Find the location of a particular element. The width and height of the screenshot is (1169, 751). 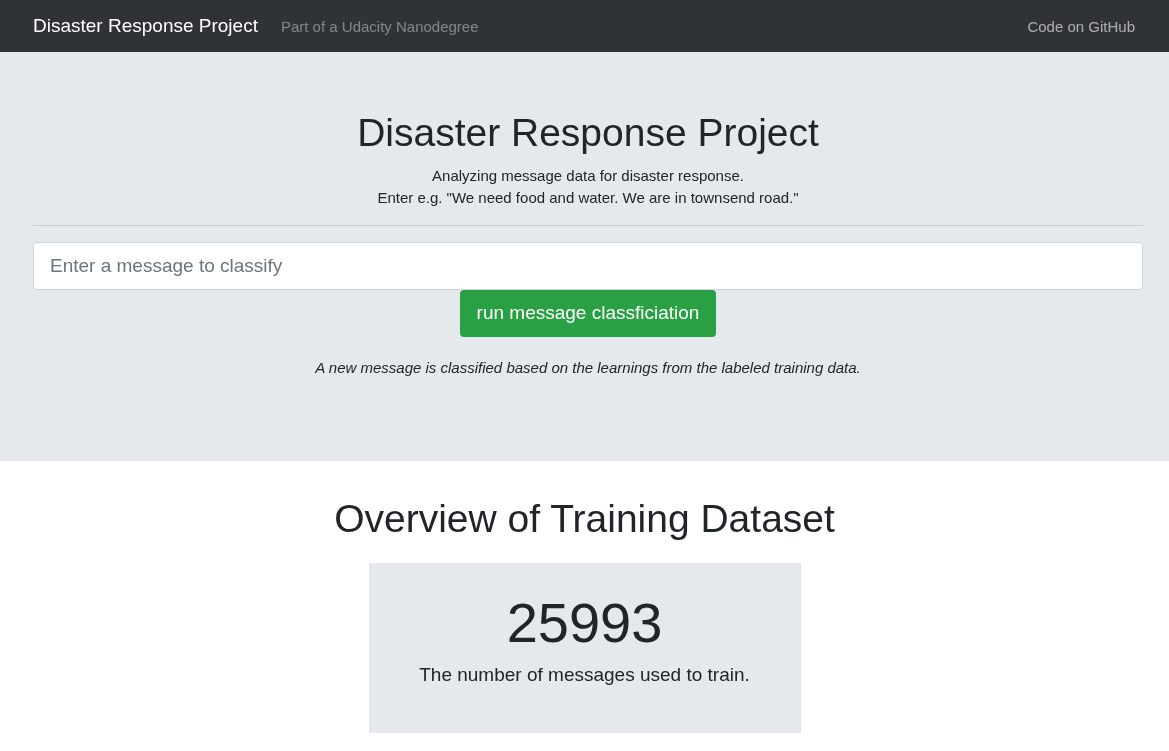

hero-title: Disaster Response Project is located at coordinates (588, 133).